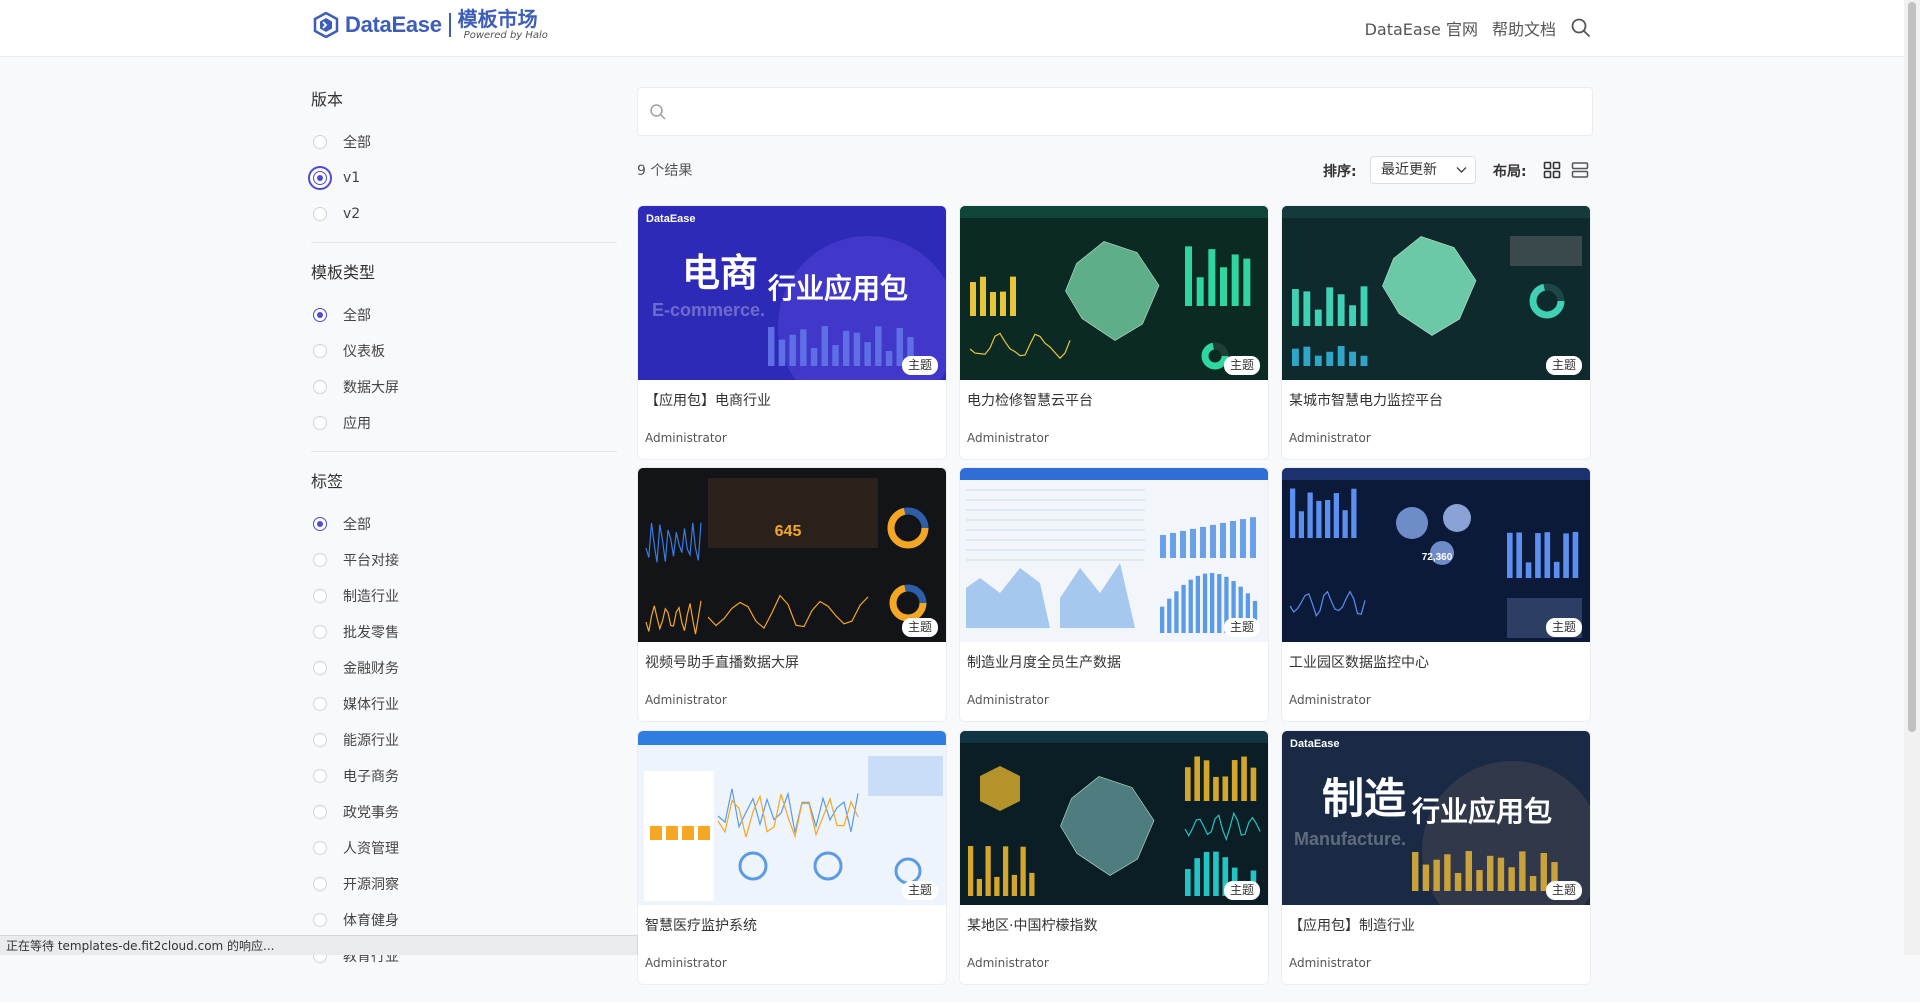 The width and height of the screenshot is (1920, 1002). What do you see at coordinates (371, 597) in the screenshot?
I see `filter-option-label: 制造行业` at bounding box center [371, 597].